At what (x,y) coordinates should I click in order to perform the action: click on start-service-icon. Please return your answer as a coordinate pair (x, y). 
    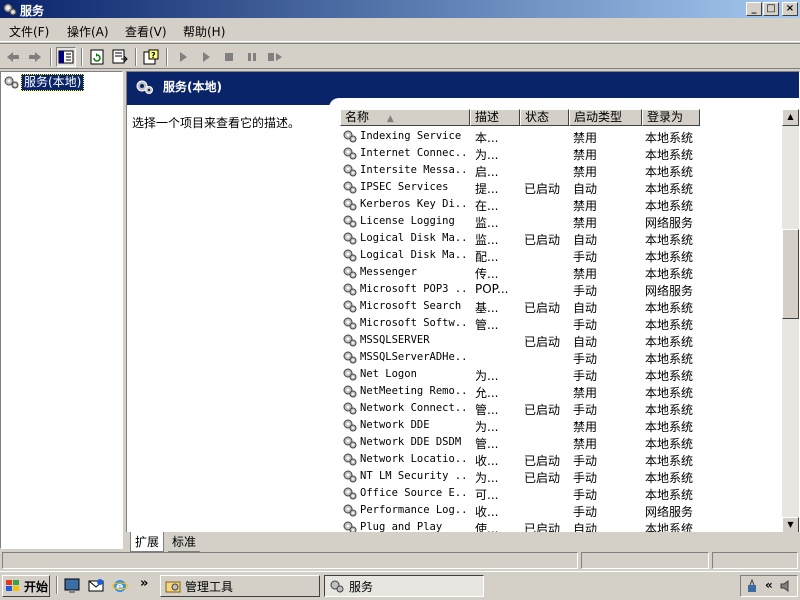
    Looking at the image, I should click on (183, 57).